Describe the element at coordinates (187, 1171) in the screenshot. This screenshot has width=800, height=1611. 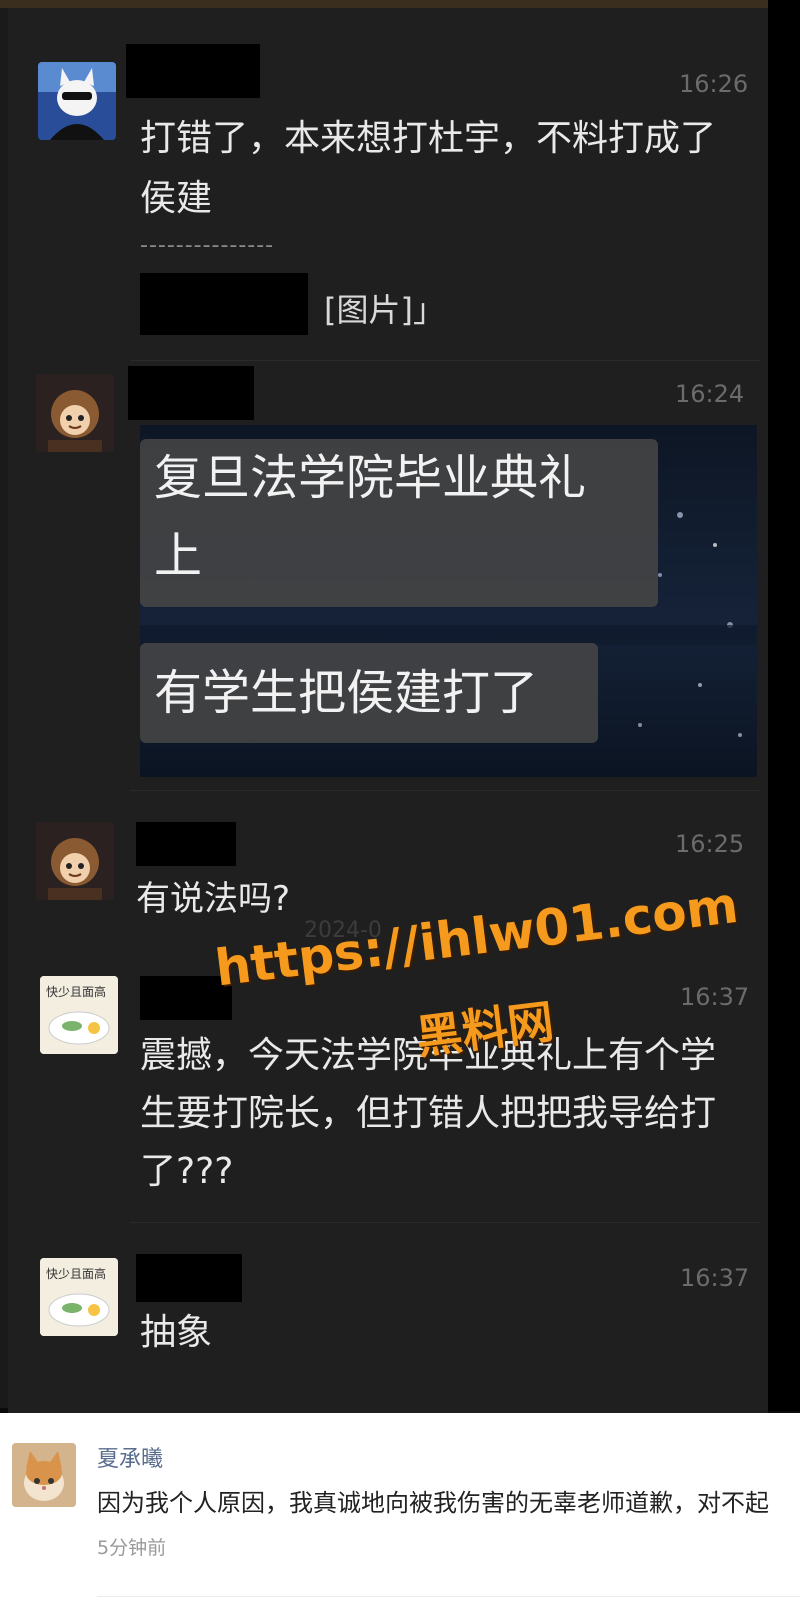
I see `message-text: 了???` at that location.